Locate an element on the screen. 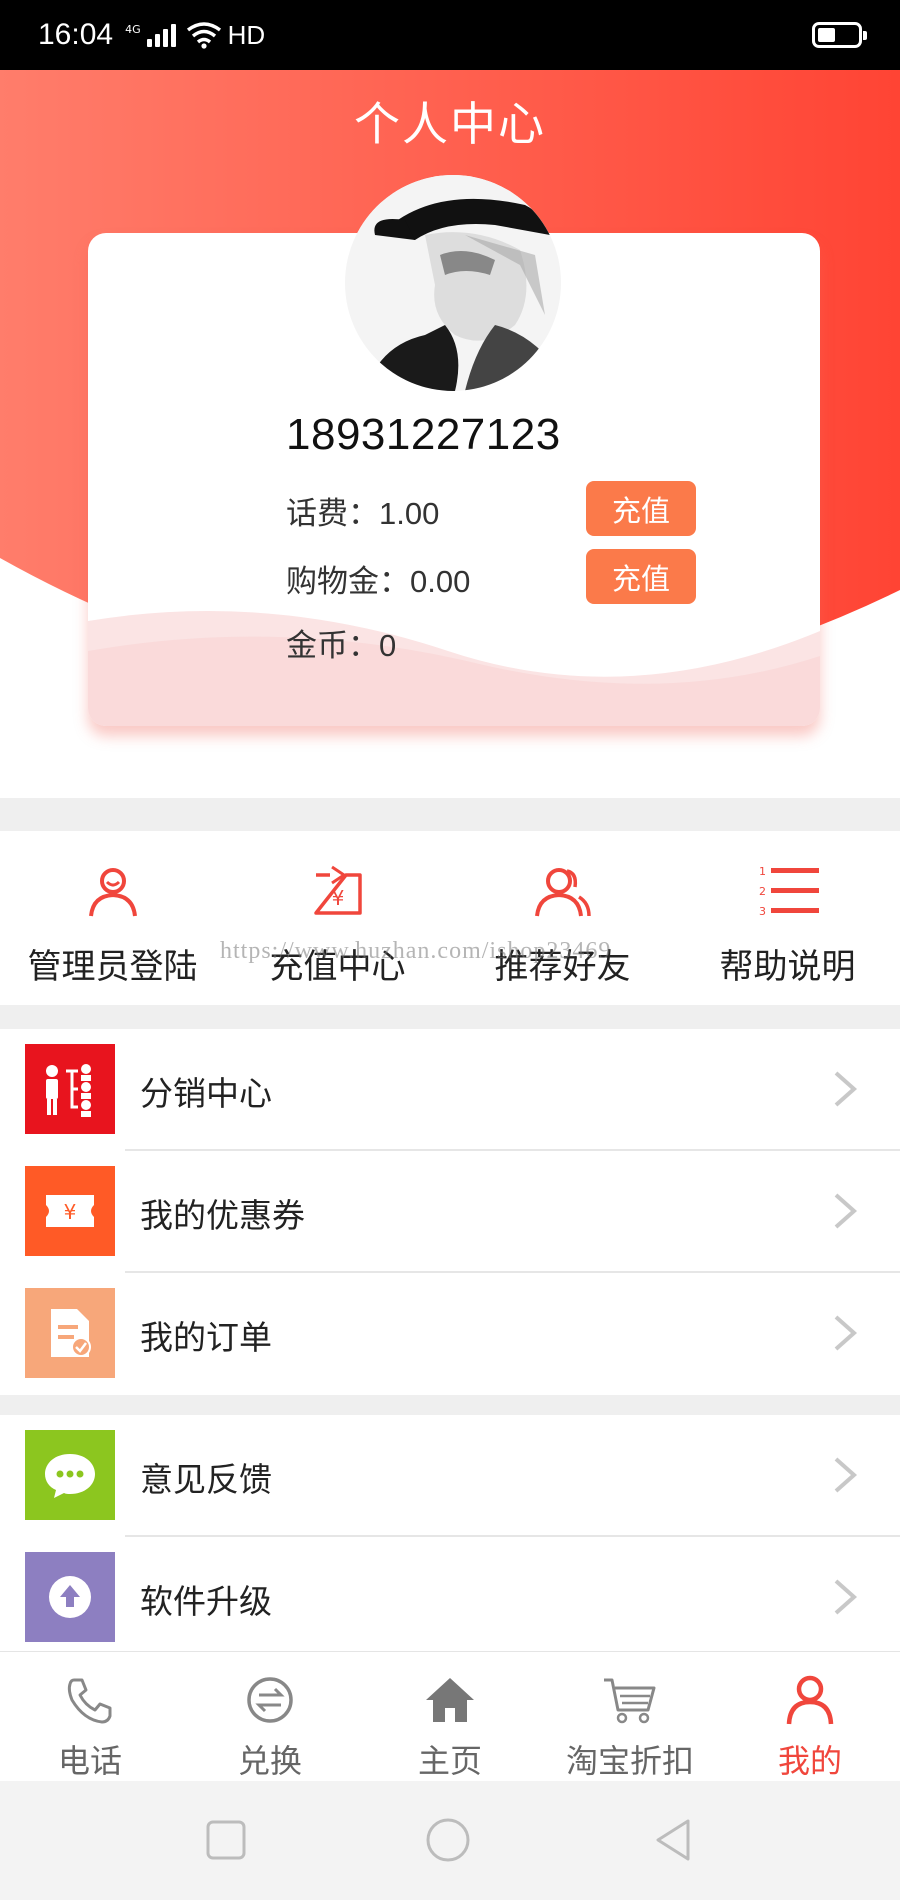 The height and width of the screenshot is (1900, 900). coin-label: 金币： is located at coordinates (332, 646).